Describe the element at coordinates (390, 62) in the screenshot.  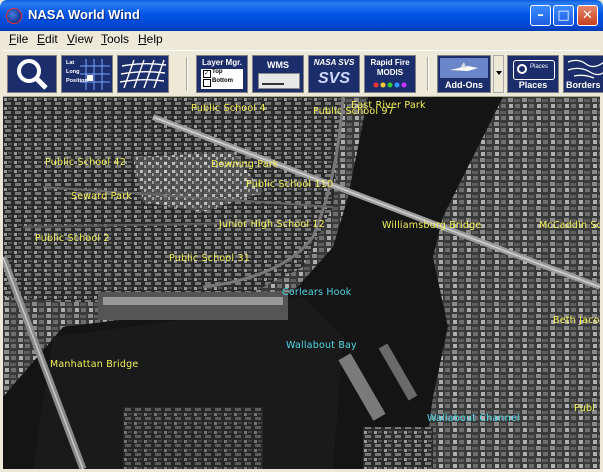
I see `rapid-fire-line1: Rapid Fire` at that location.